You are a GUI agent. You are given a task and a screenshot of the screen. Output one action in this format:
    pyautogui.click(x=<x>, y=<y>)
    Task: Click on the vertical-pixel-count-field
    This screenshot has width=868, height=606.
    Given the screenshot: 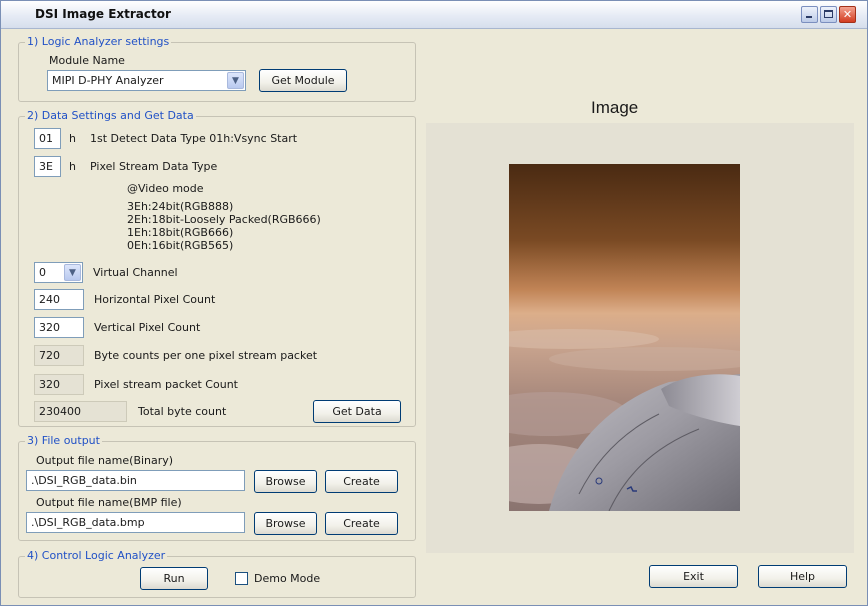 What is the action you would take?
    pyautogui.click(x=59, y=327)
    